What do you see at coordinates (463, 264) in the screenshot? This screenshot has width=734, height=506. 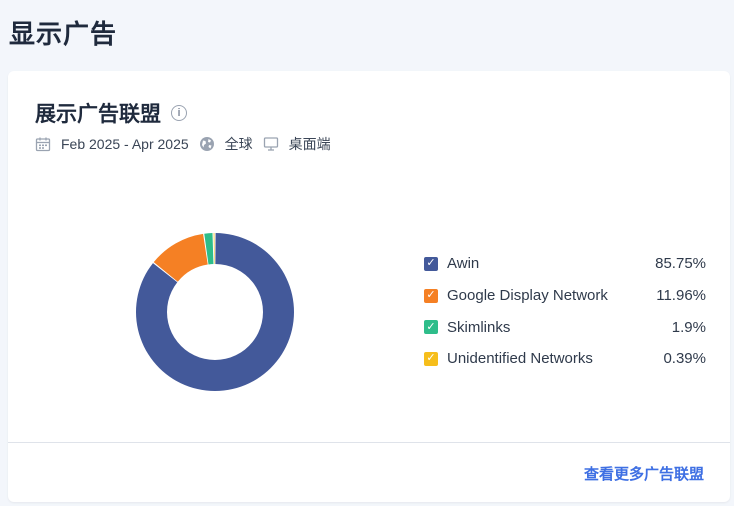 I see `legend-label: Awin` at bounding box center [463, 264].